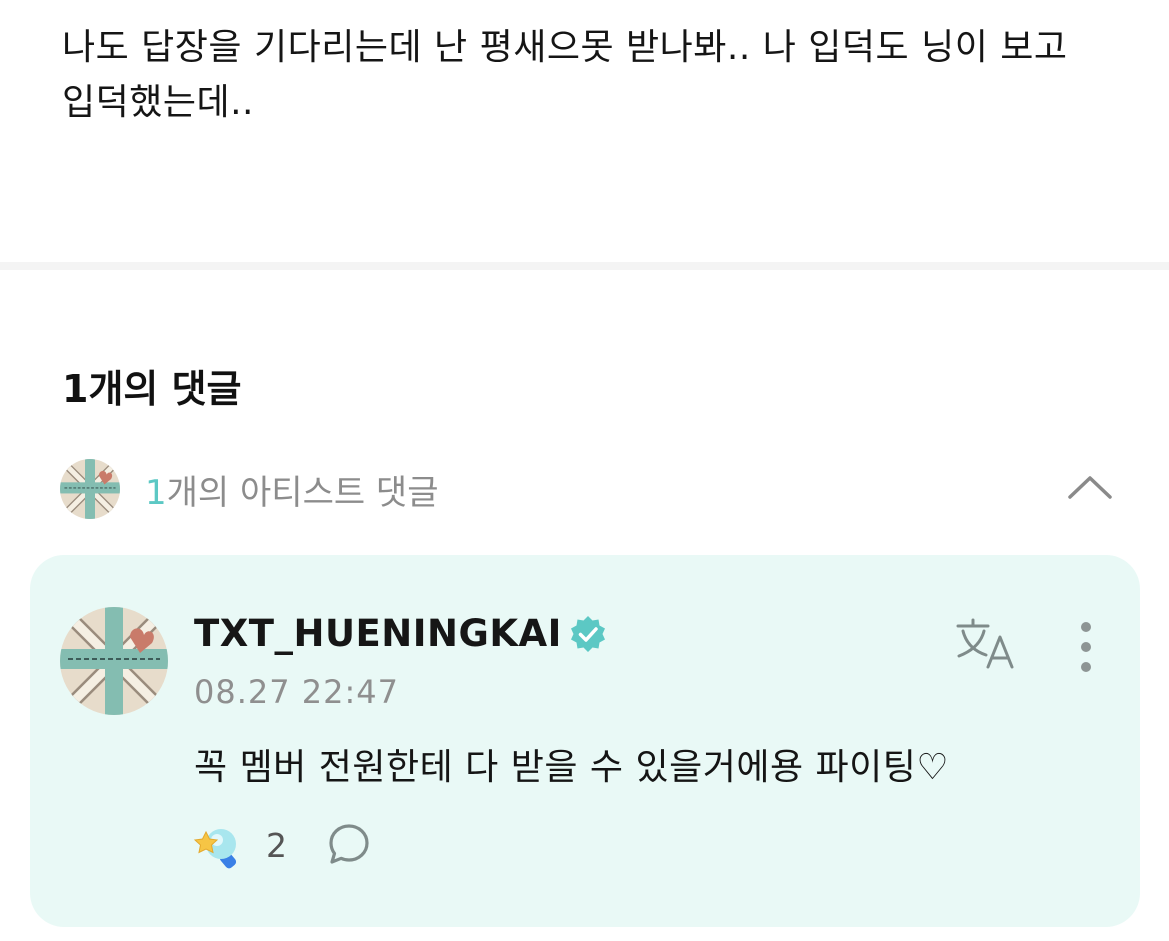  Describe the element at coordinates (590, 489) in the screenshot. I see `artist-comments-toggle: 1개의 아티스트 댓글` at that location.